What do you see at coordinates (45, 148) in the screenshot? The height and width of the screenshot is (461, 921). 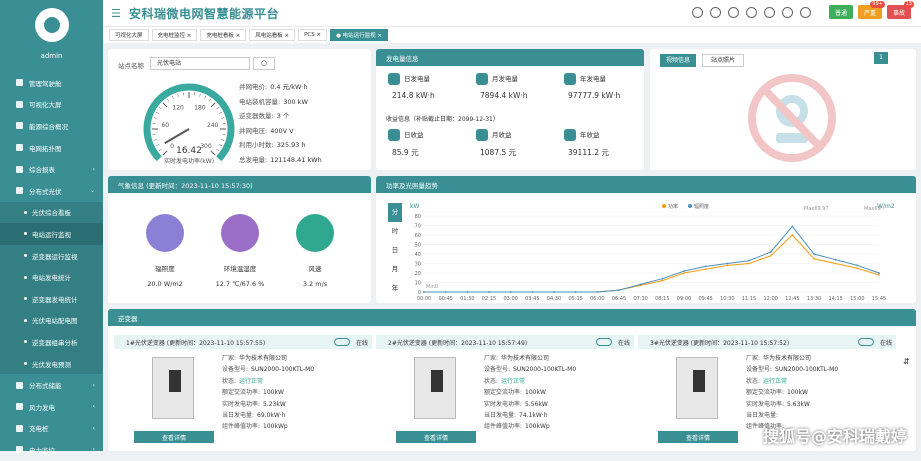 I see `sidebar-item-label: 电网拓扑图` at bounding box center [45, 148].